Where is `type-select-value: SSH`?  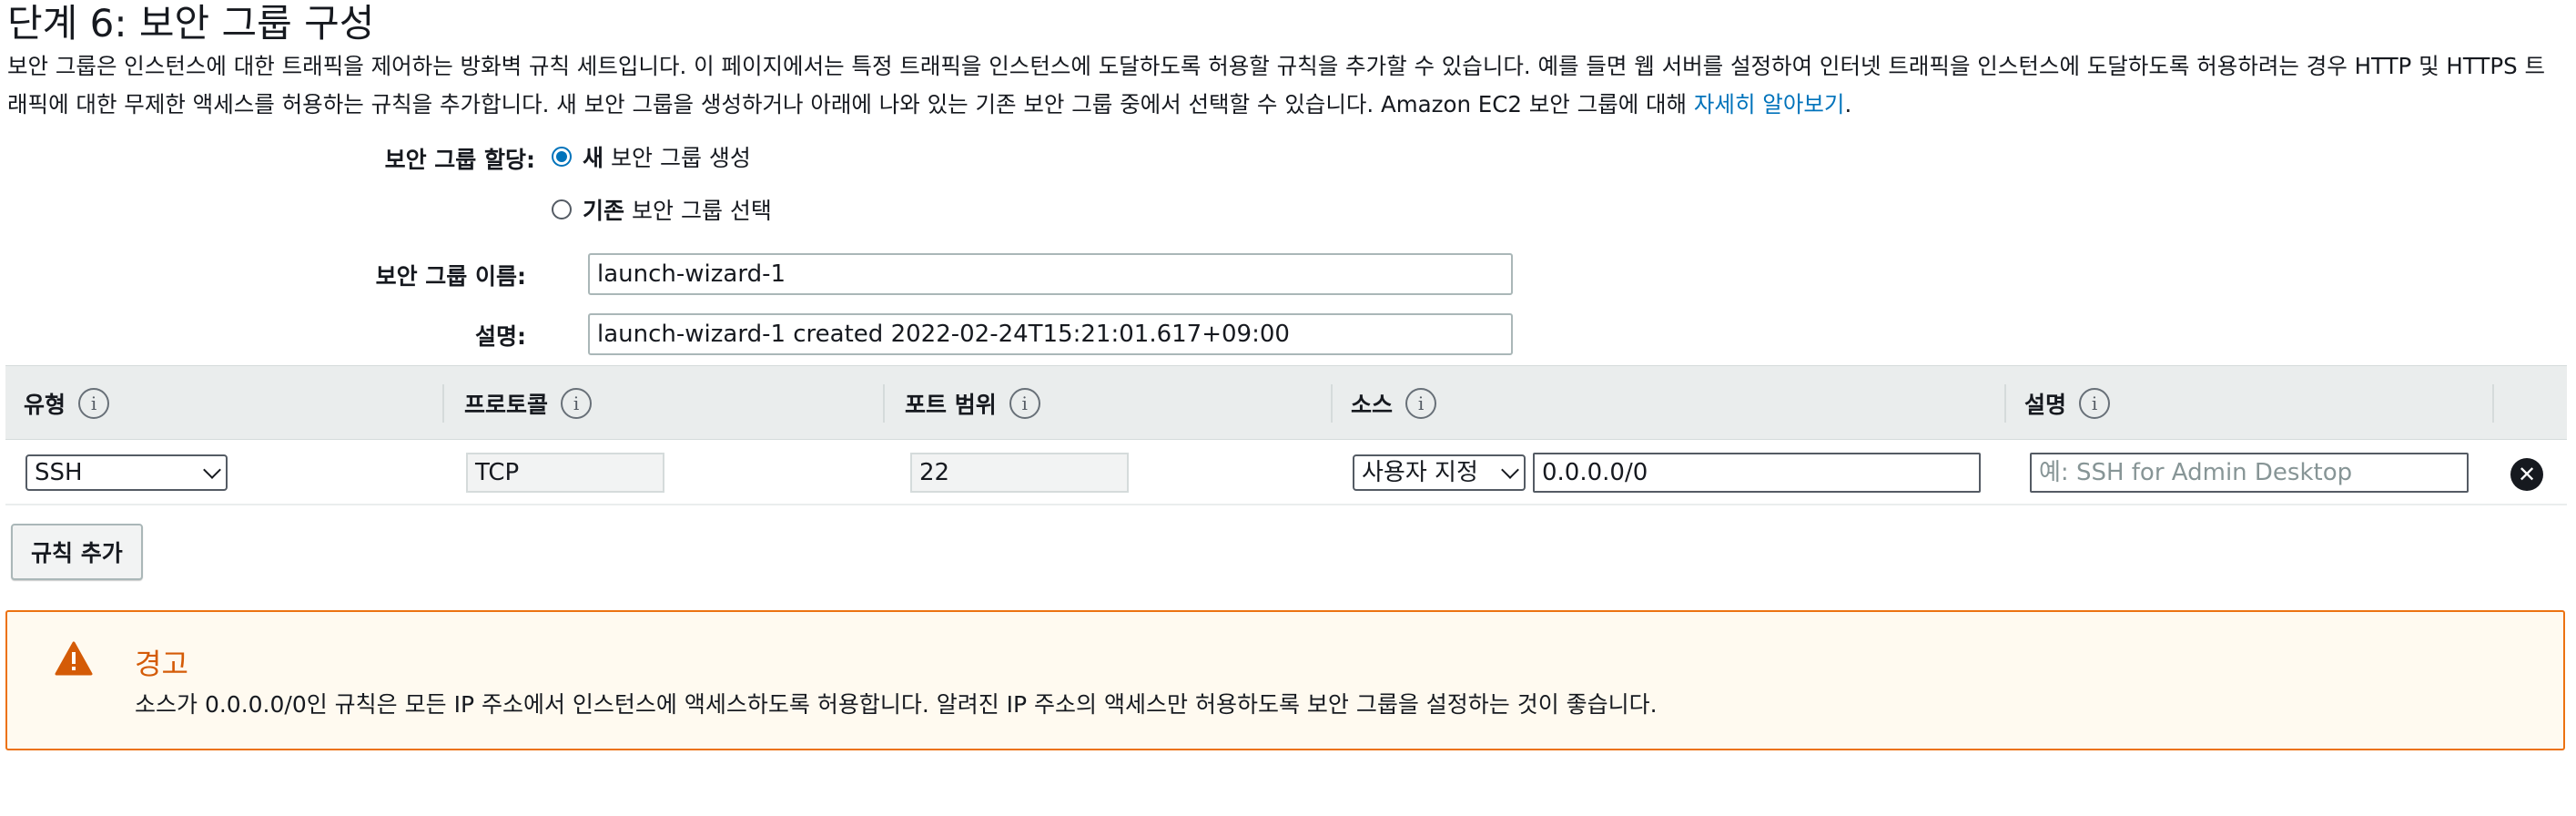
type-select-value: SSH is located at coordinates (59, 473).